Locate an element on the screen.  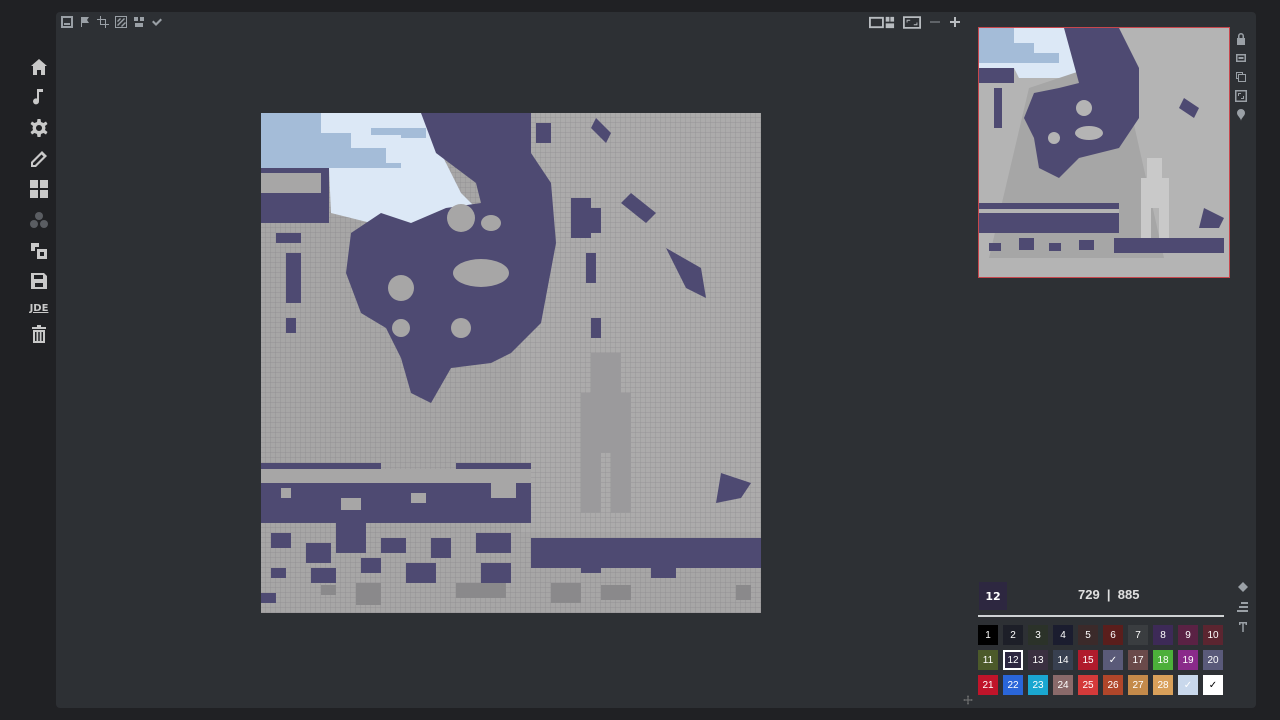
view-toolbar is located at coordinates (915, 22).